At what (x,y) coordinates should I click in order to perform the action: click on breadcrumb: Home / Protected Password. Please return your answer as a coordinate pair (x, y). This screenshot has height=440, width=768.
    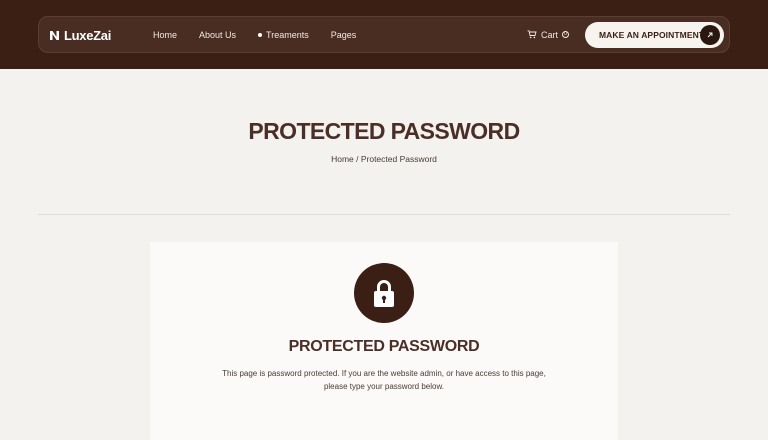
    Looking at the image, I should click on (384, 159).